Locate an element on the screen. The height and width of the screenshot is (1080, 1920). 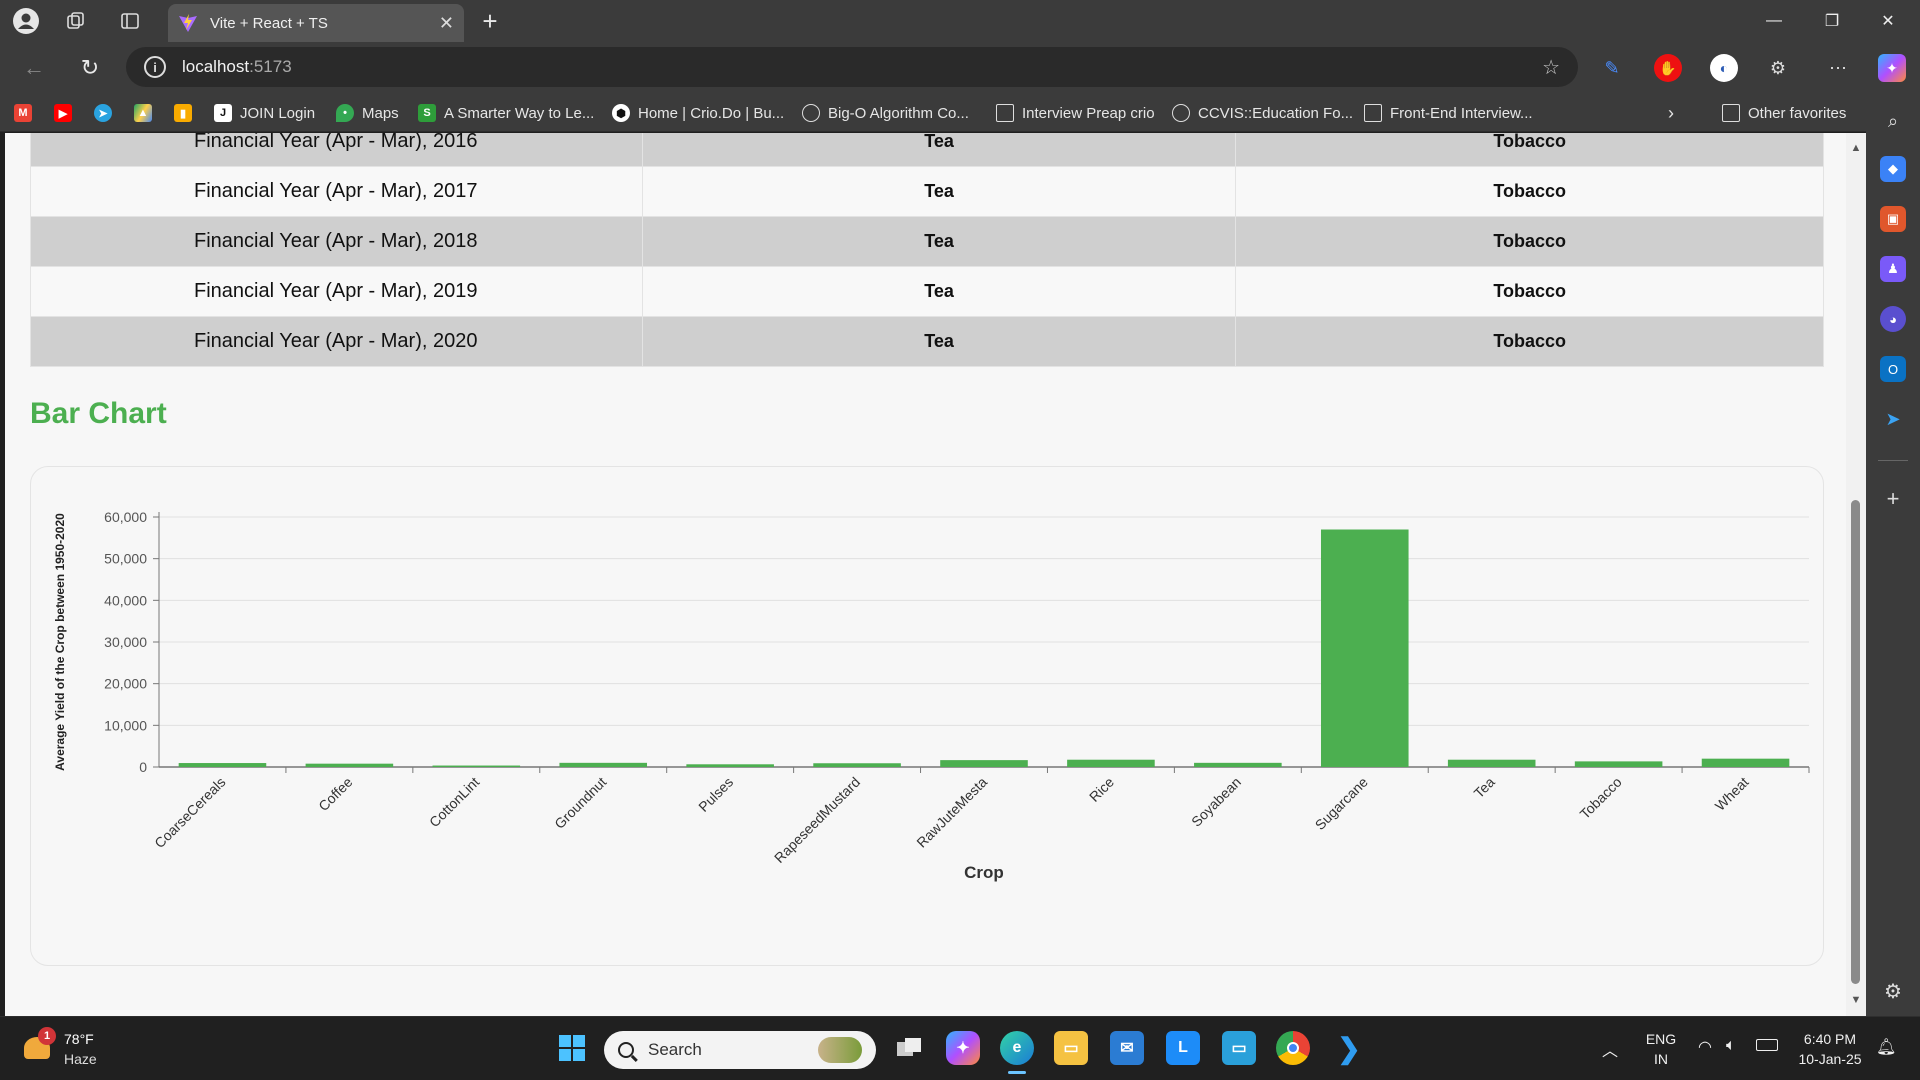
sidebar-shopping-icon: ◆ is located at coordinates (1893, 169).